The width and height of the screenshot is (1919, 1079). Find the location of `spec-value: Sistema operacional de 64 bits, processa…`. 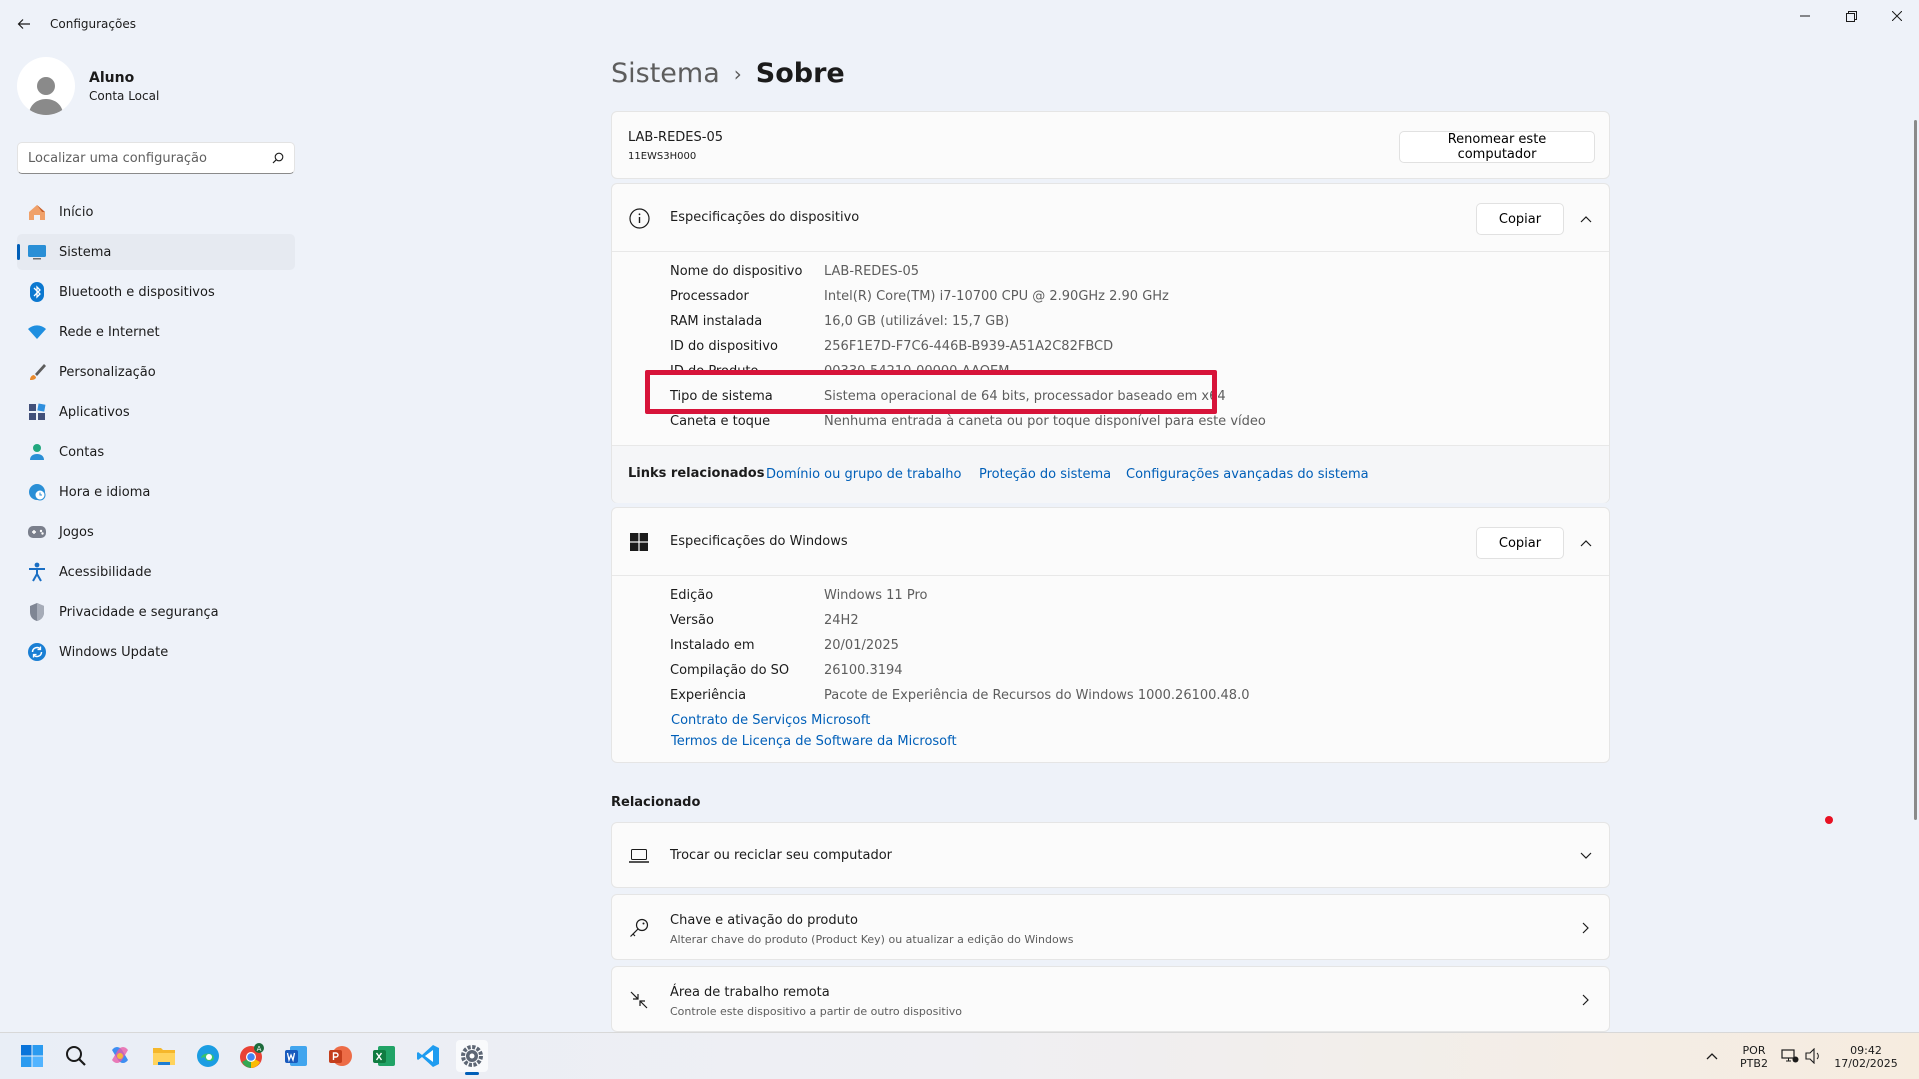

spec-value: Sistema operacional de 64 bits, processa… is located at coordinates (1025, 396).